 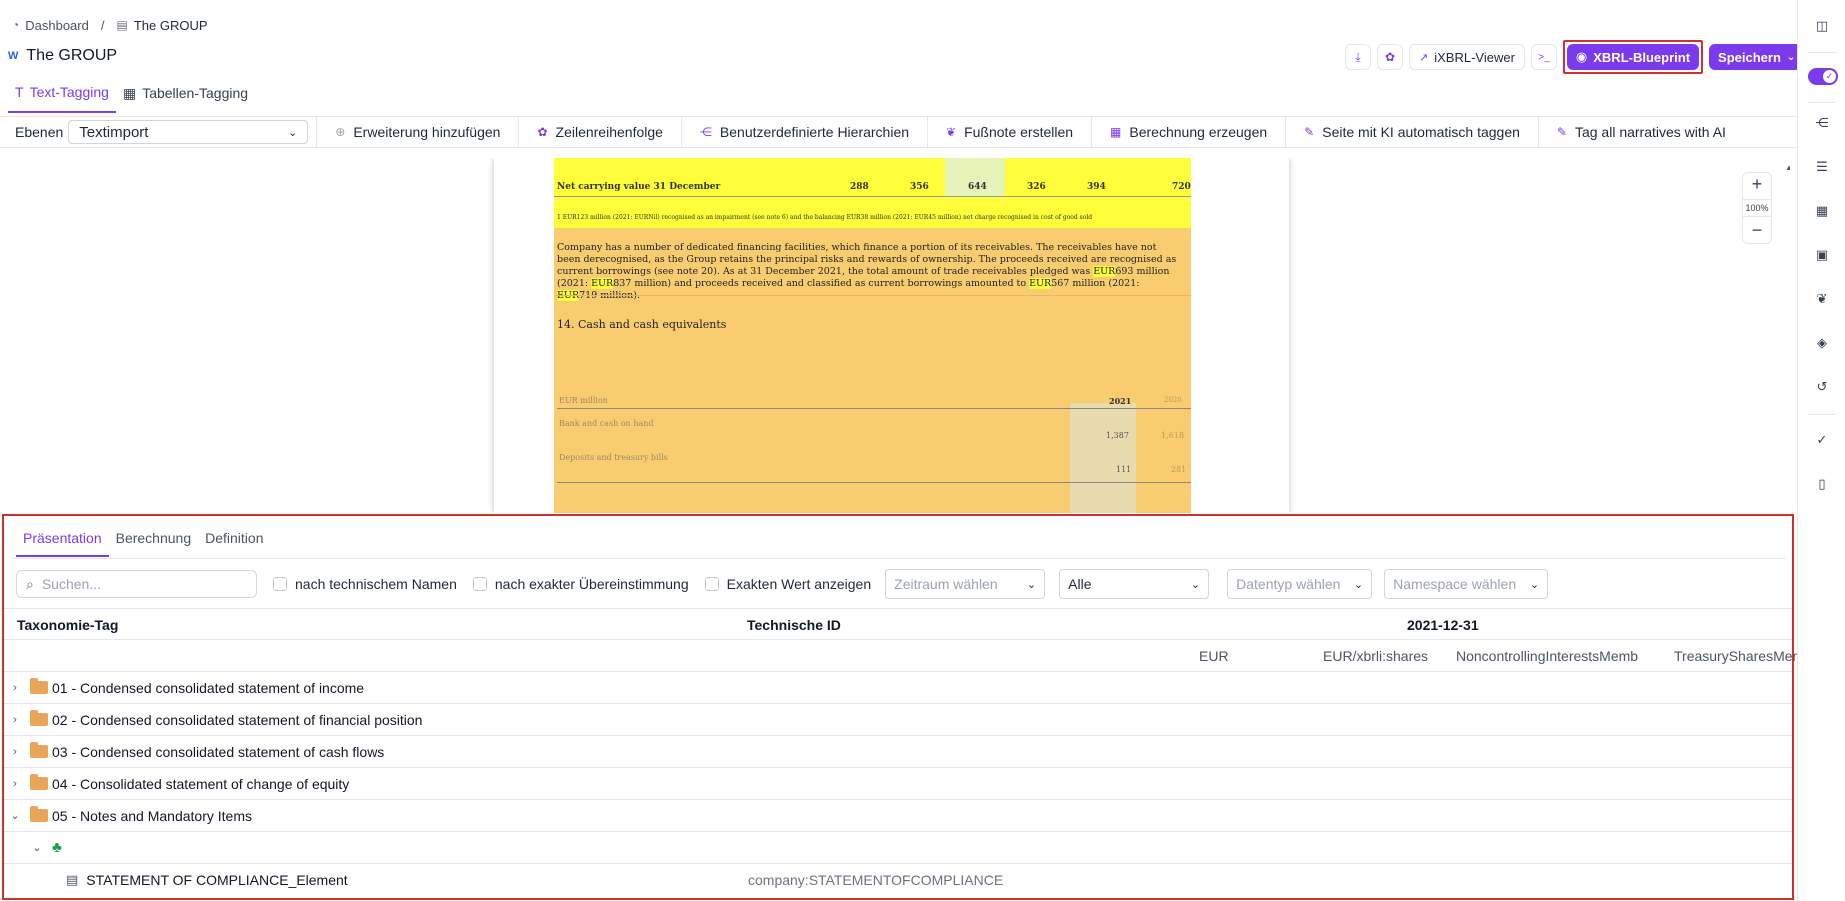 I want to click on row-order-button: ✿ Zeilenreihenfolge, so click(x=600, y=132).